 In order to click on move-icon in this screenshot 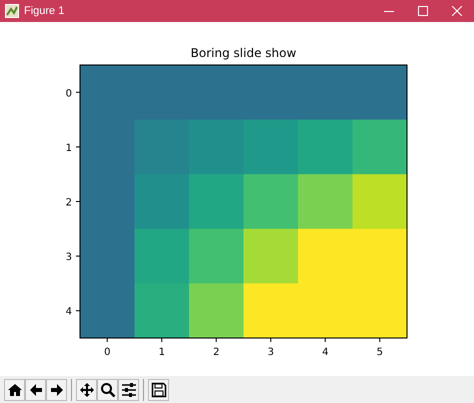, I will do `click(86, 390)`.